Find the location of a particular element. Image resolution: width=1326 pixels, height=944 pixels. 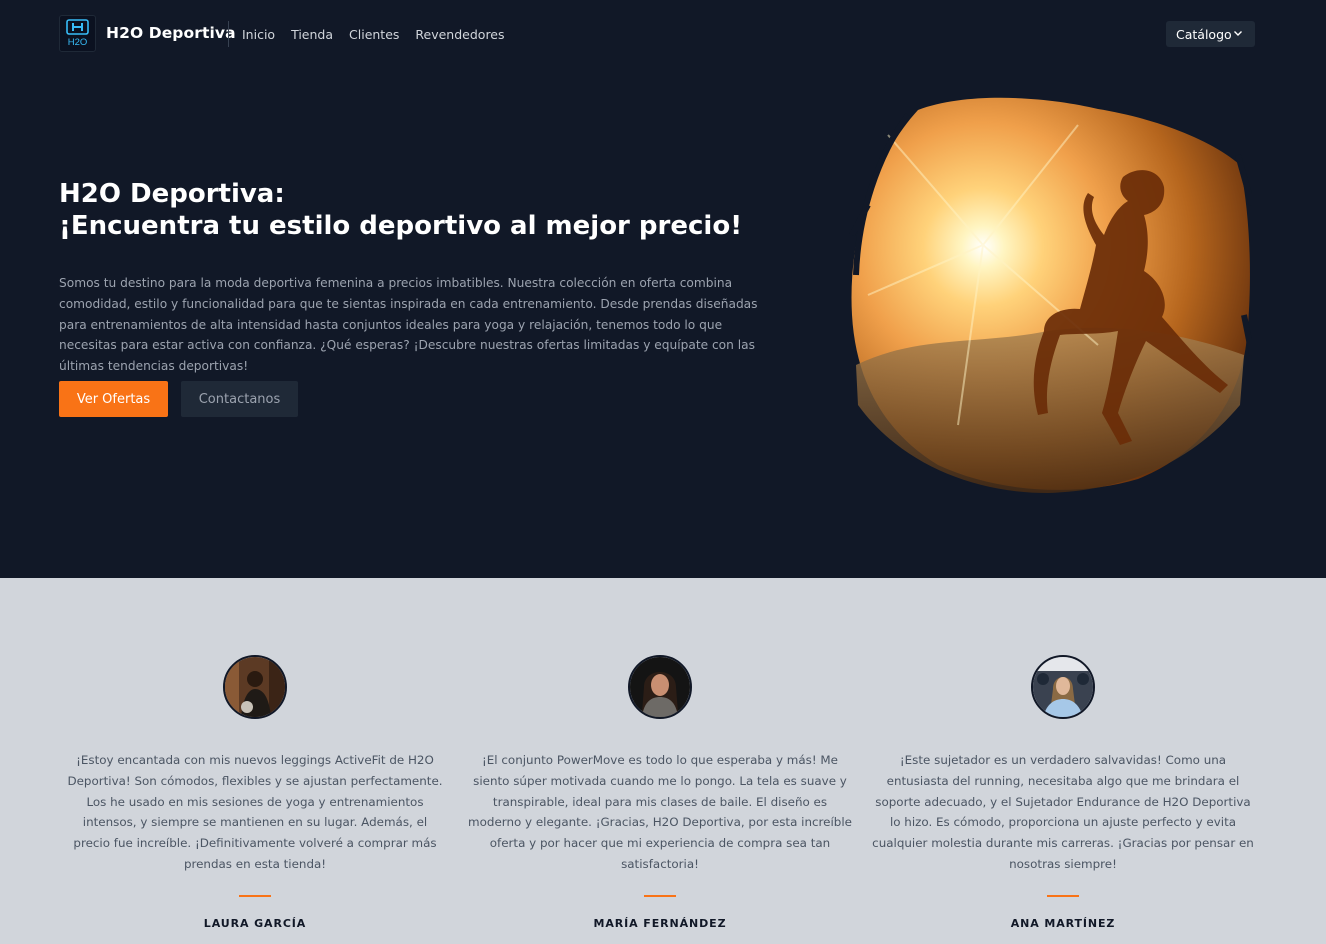

h2o-logo-icon: H2O is located at coordinates (77, 33).